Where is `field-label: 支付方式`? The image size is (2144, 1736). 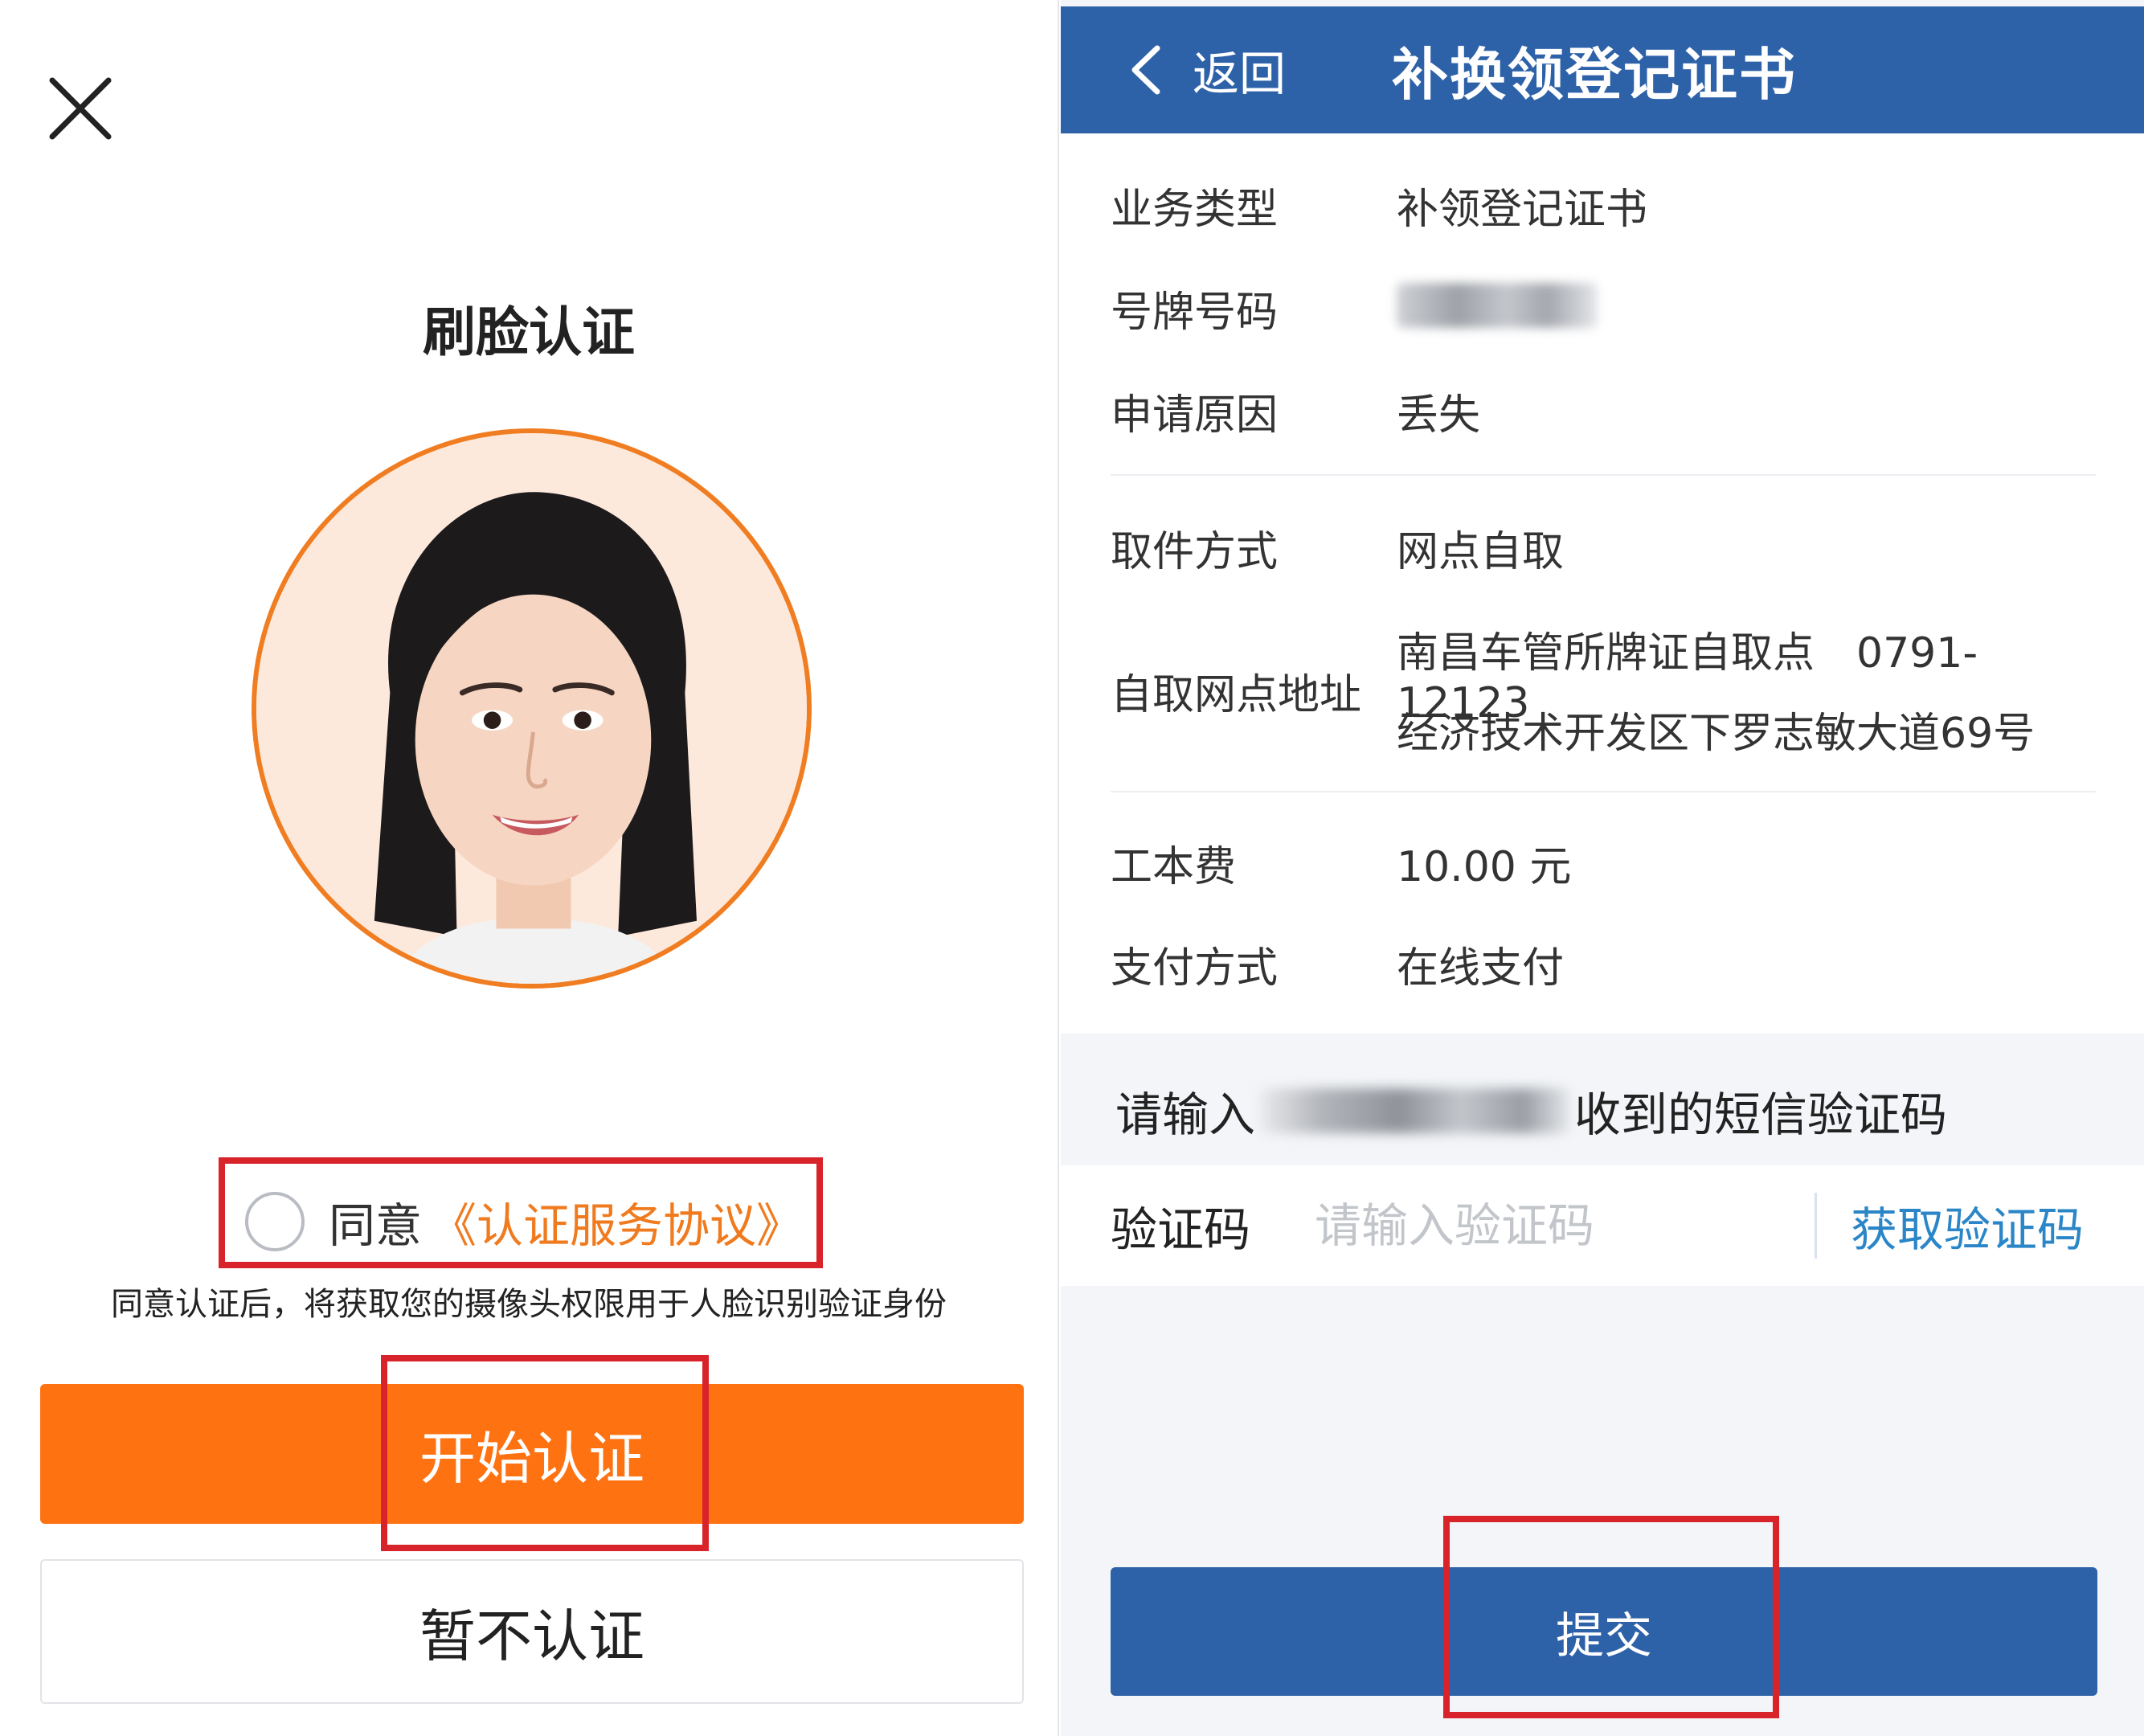
field-label: 支付方式 is located at coordinates (1195, 968).